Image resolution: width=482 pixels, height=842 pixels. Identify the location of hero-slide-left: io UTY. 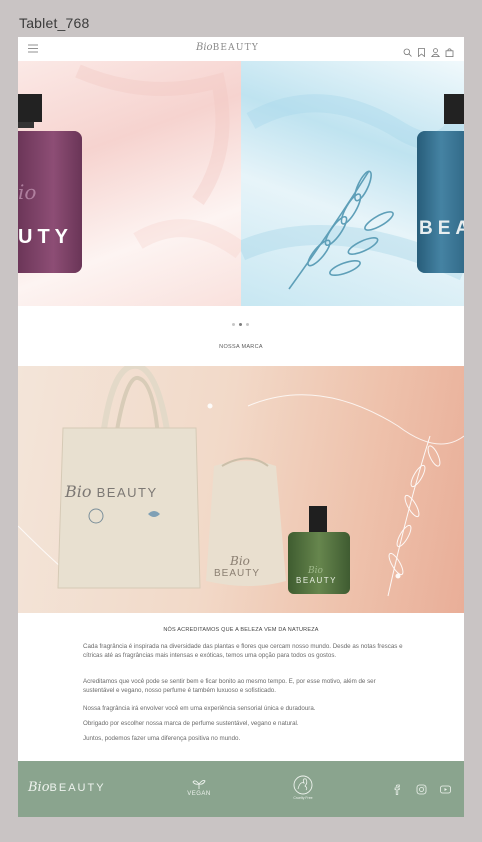
(129, 183).